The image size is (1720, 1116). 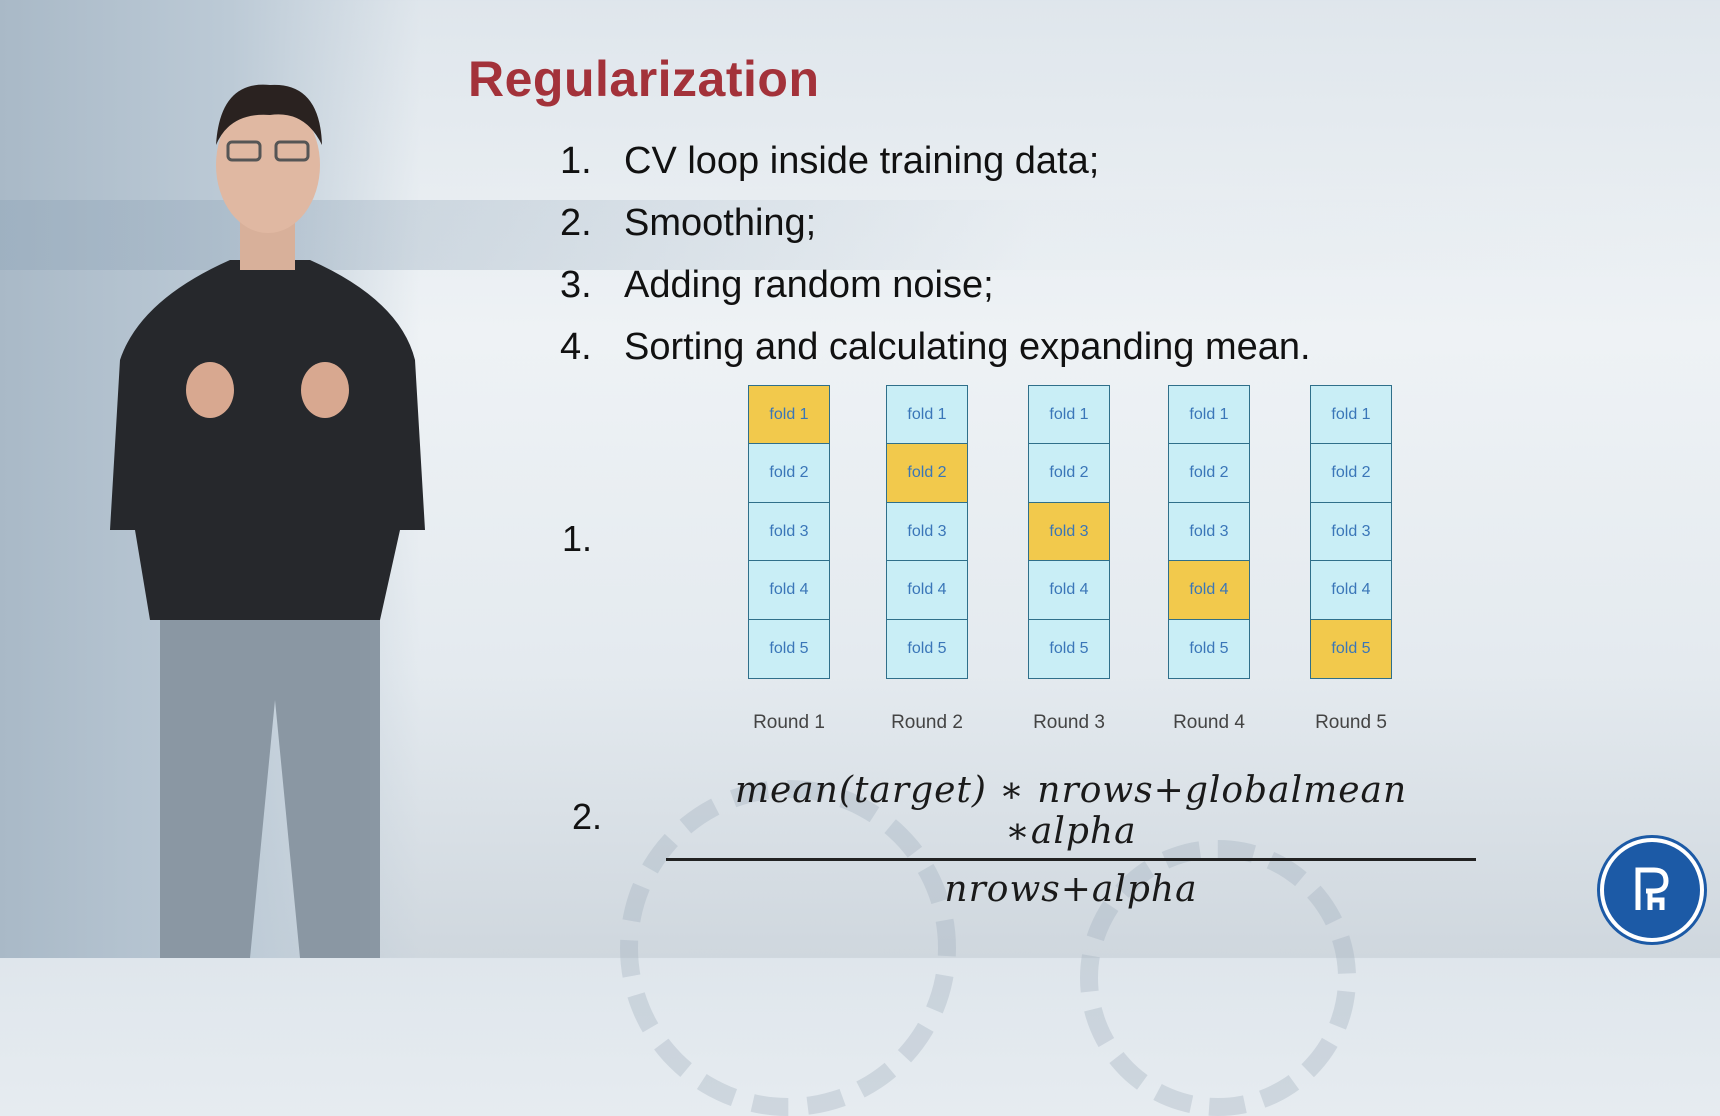 What do you see at coordinates (862, 160) in the screenshot?
I see `list-text: CV loop inside training data;` at bounding box center [862, 160].